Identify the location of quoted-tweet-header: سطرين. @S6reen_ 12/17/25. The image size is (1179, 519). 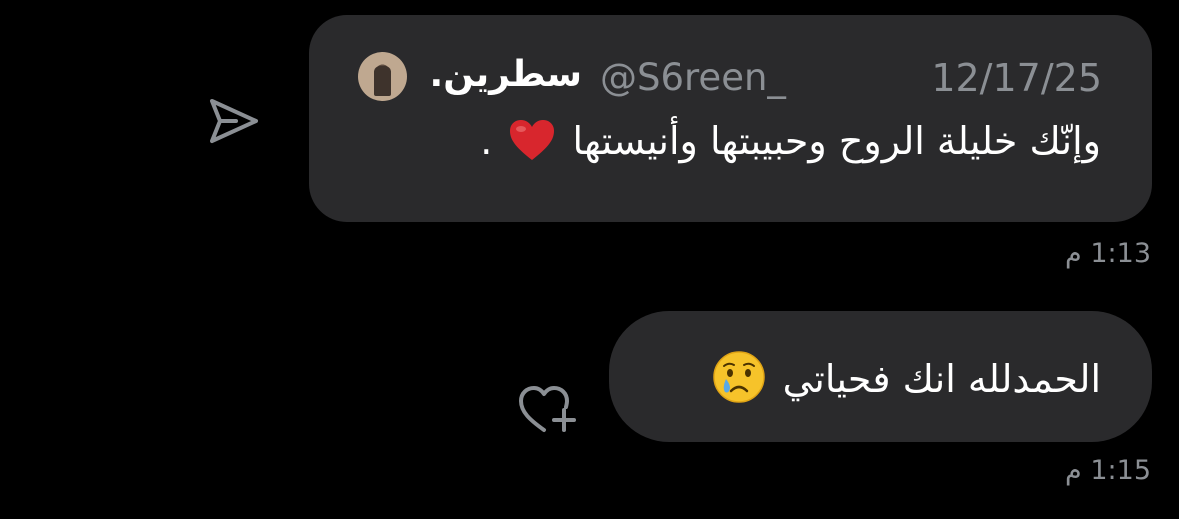
(726, 78).